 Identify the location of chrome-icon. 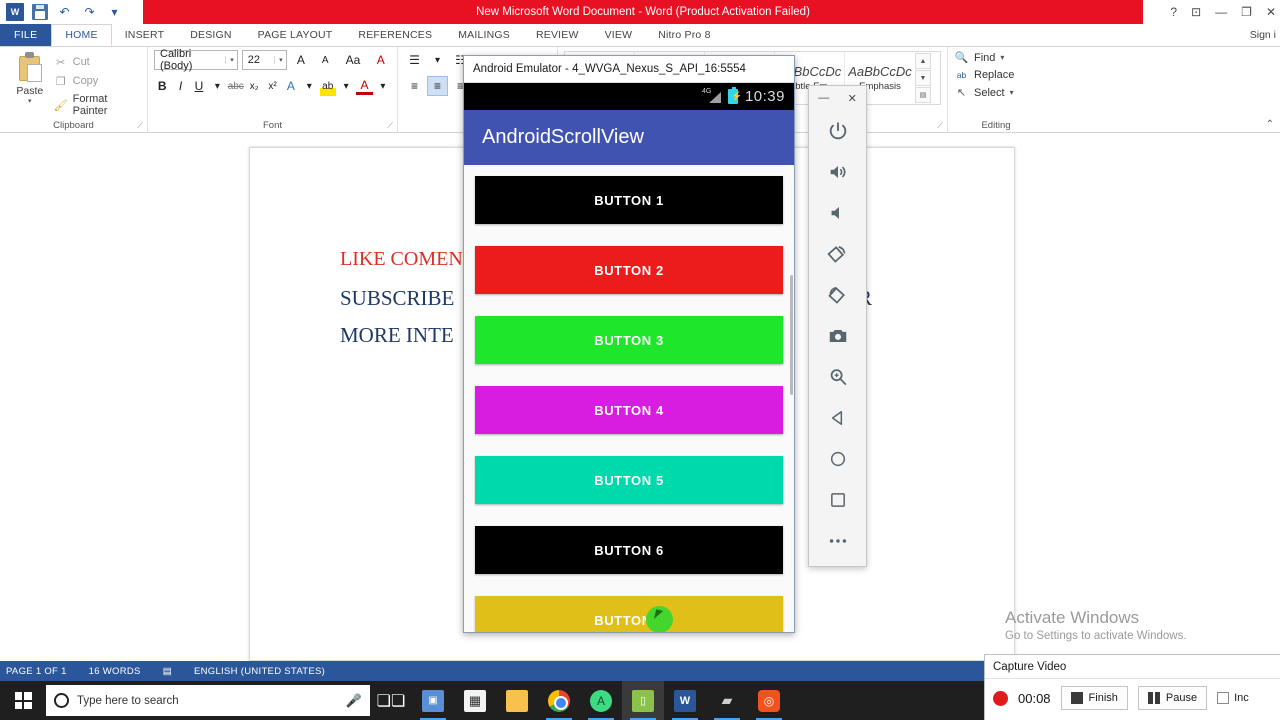
(559, 700).